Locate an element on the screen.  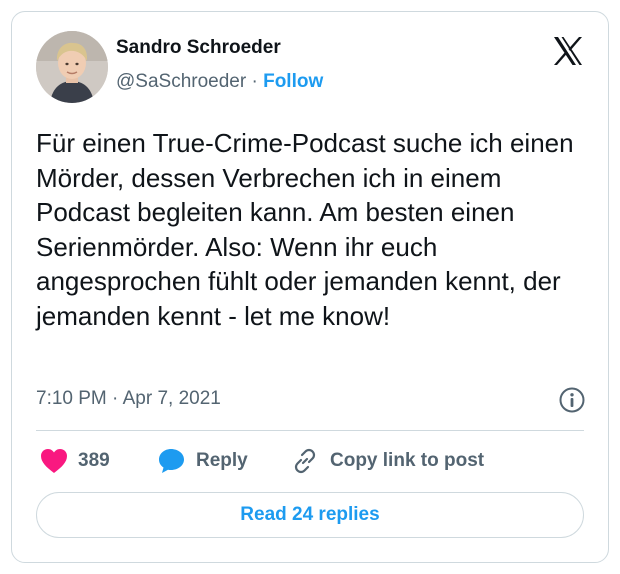
timestamp-link: 7:10 PM · Apr 7, 2021 is located at coordinates (128, 399).